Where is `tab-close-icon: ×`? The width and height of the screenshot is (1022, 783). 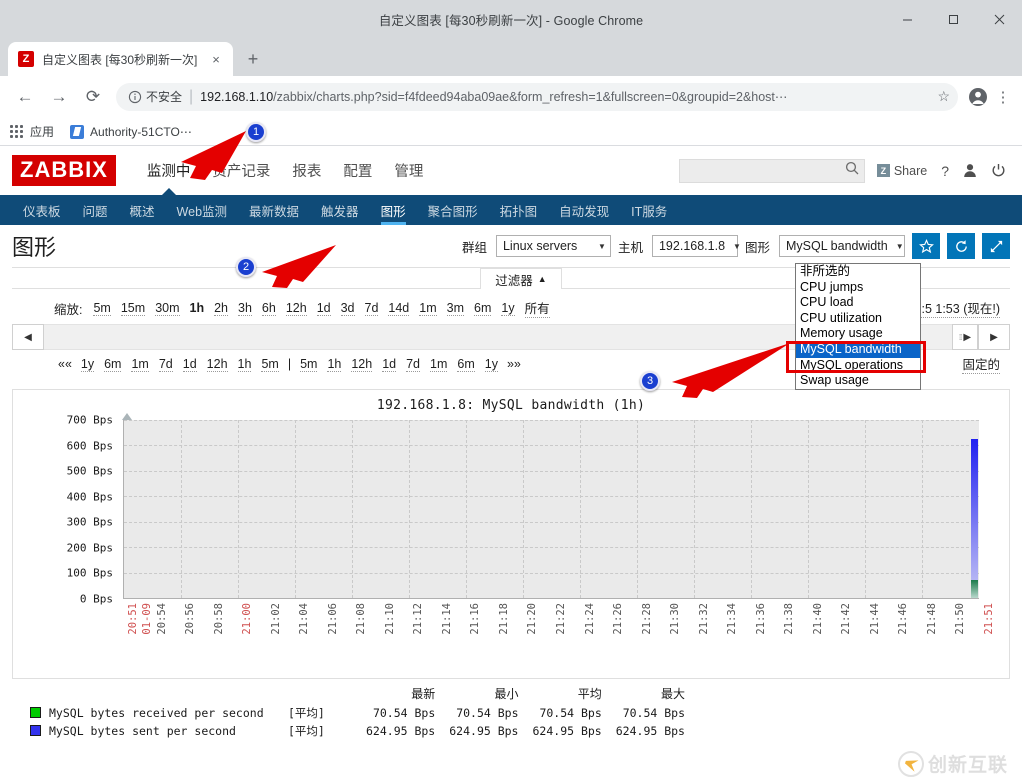
tab-close-icon: × is located at coordinates (216, 59).